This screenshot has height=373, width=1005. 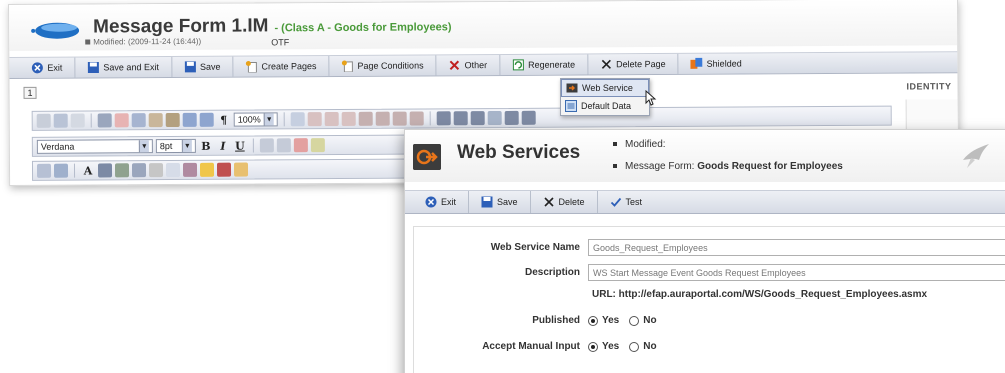 I want to click on paragraph-icon: ¶, so click(x=224, y=119).